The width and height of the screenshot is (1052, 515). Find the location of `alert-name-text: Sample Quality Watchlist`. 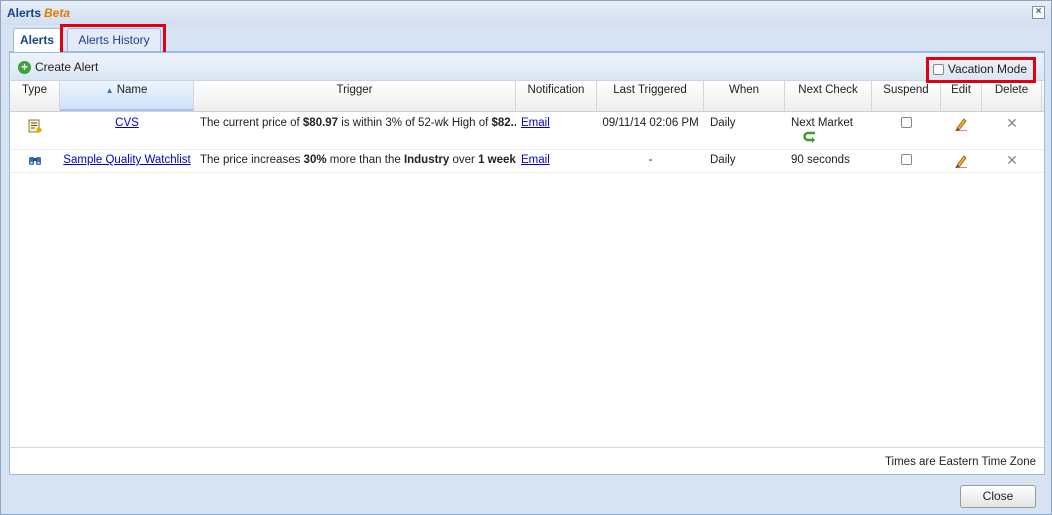

alert-name-text: Sample Quality Watchlist is located at coordinates (126, 160).